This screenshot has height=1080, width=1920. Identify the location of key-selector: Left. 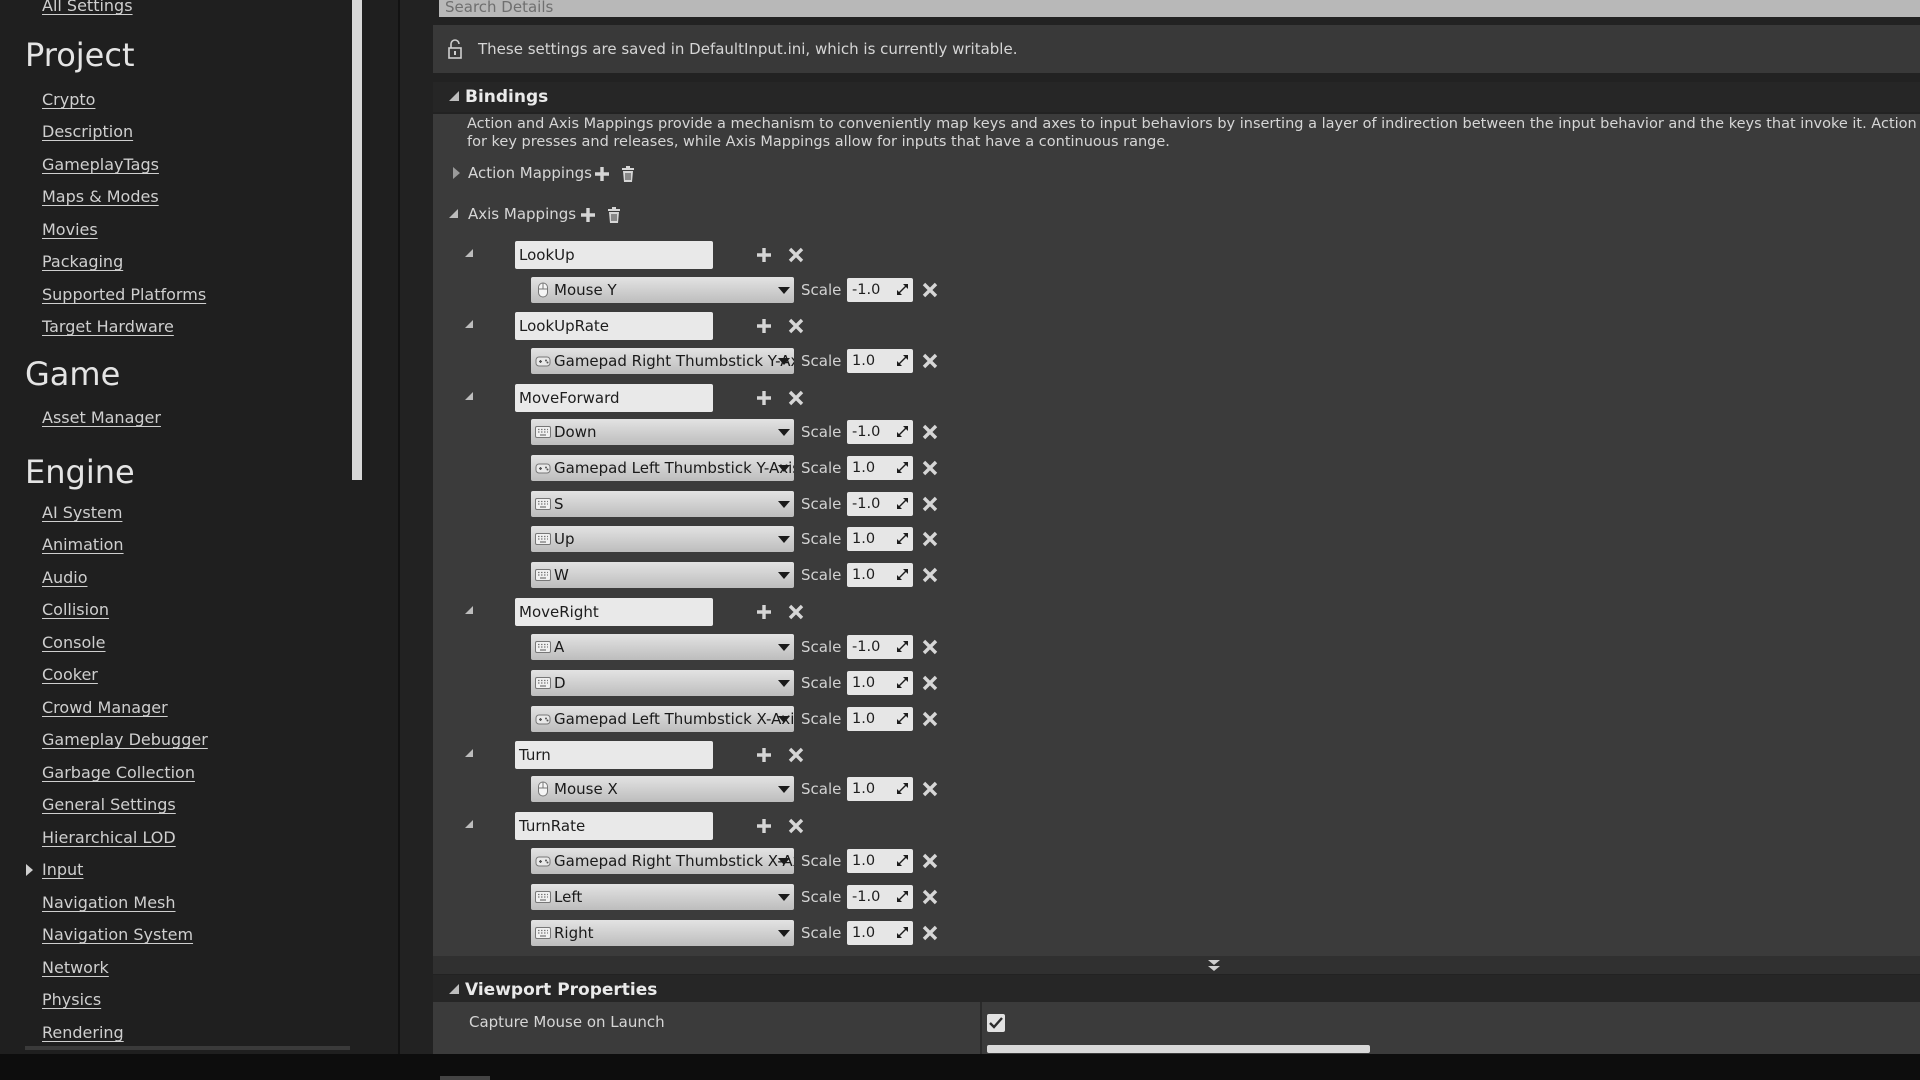
(662, 897).